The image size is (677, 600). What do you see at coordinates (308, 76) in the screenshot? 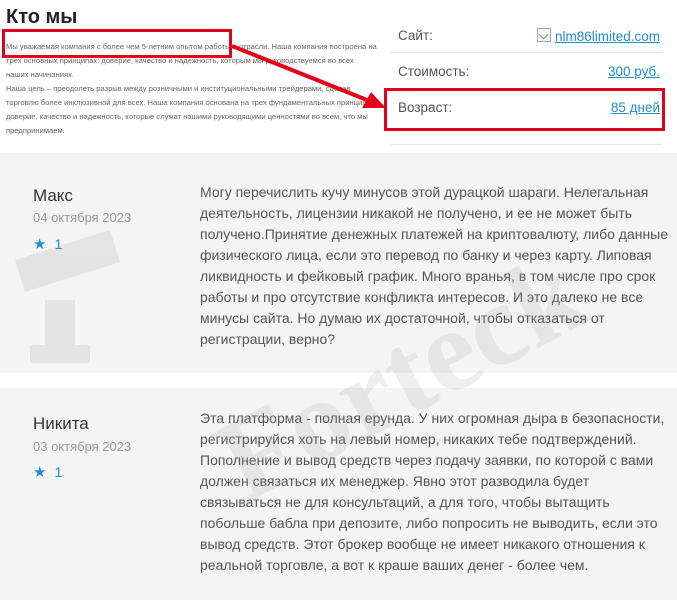
I see `highlight-arrow` at bounding box center [308, 76].